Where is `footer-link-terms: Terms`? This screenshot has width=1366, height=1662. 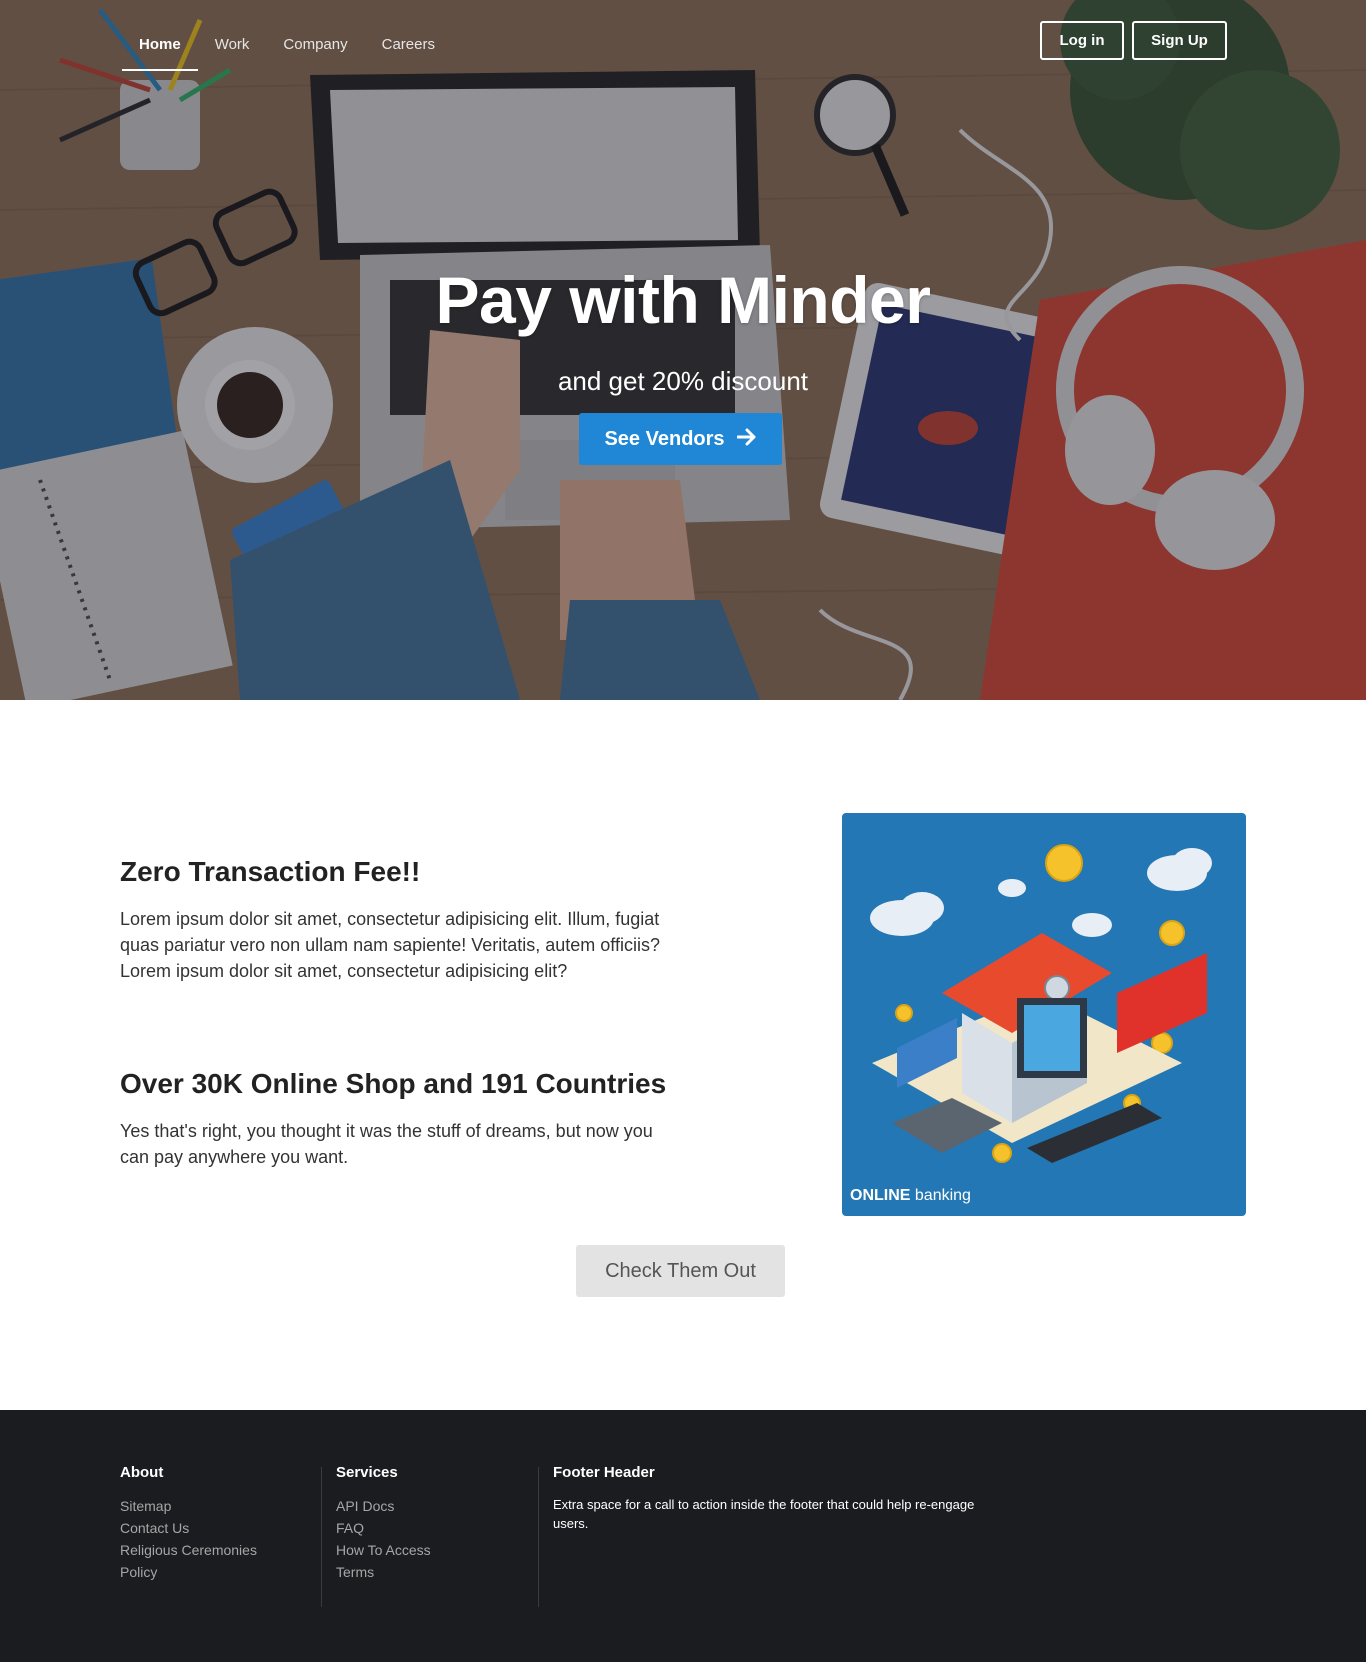 footer-link-terms: Terms is located at coordinates (383, 1572).